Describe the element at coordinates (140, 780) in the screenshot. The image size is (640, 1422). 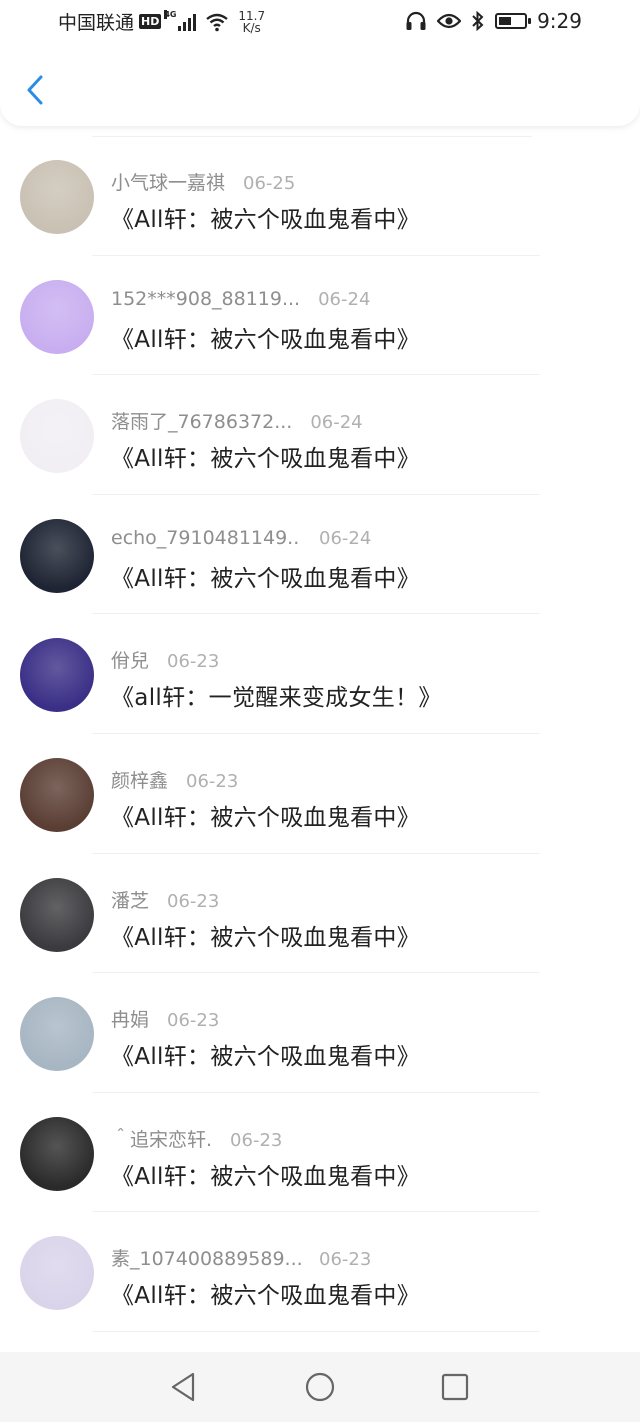
I see `sender-name: 颜梓鑫` at that location.